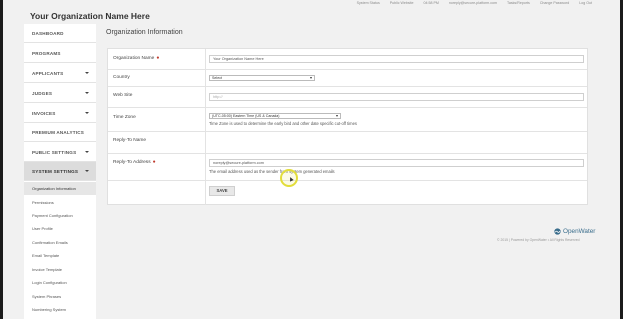 Image resolution: width=623 pixels, height=319 pixels. Describe the element at coordinates (60, 202) in the screenshot. I see `subnav-permissions: Permissions` at that location.